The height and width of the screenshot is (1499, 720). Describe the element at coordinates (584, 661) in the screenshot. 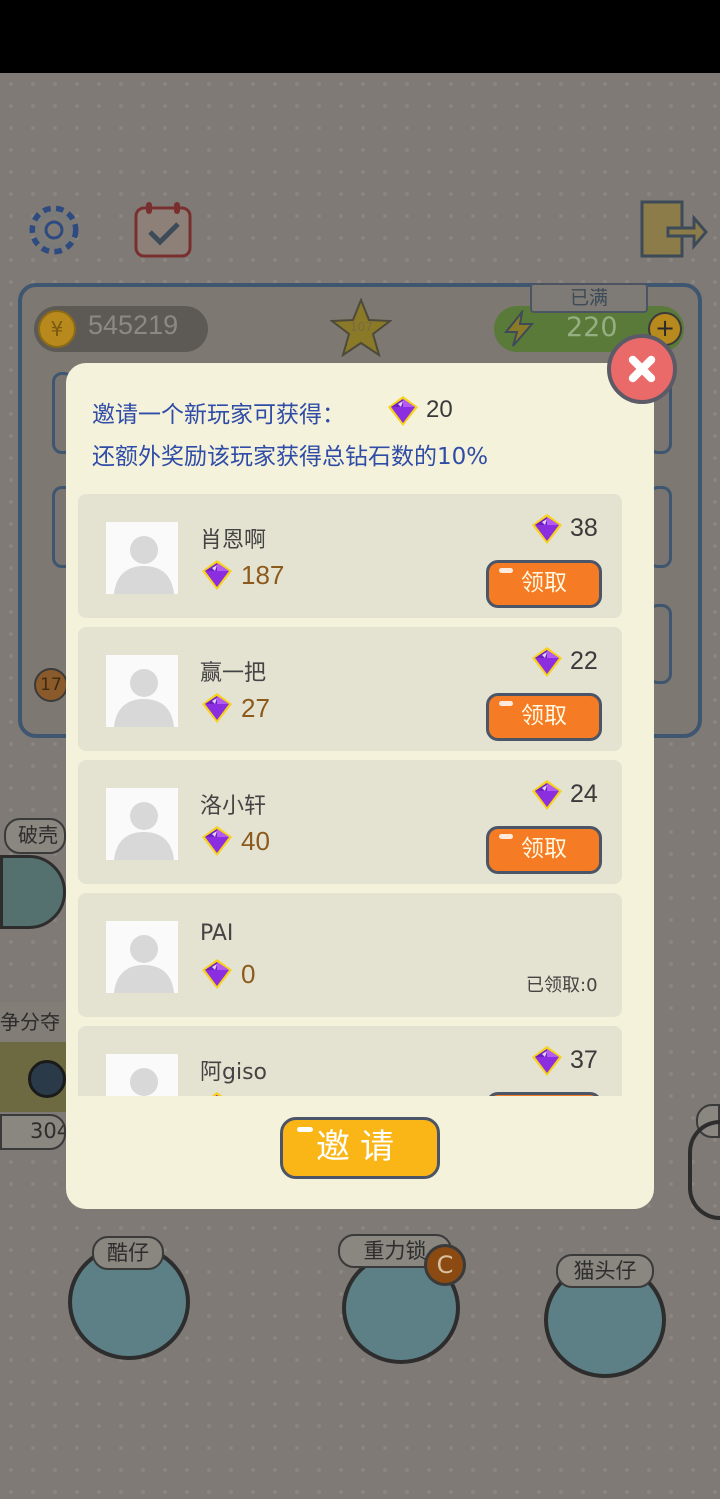

I see `reward-diamond-count: 22` at that location.